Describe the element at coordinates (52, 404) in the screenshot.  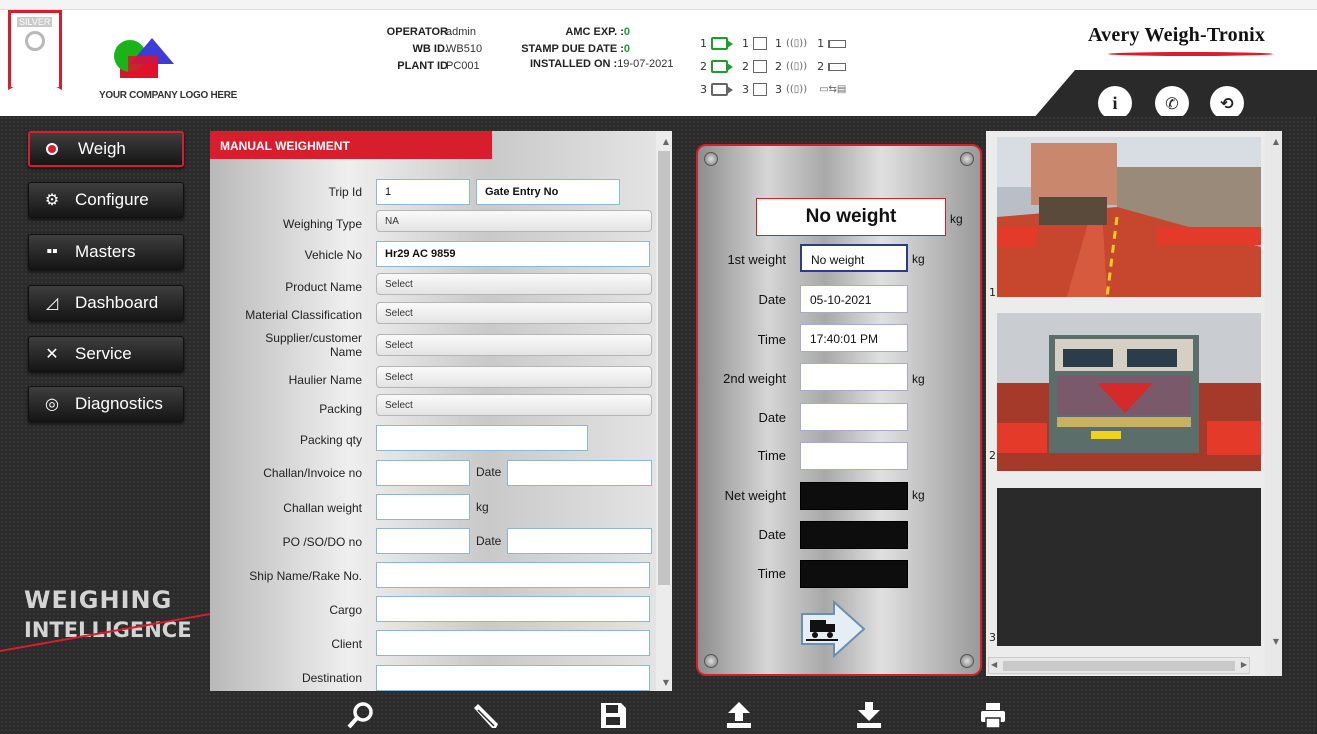
I see `diagnostics-icon: ◎` at that location.